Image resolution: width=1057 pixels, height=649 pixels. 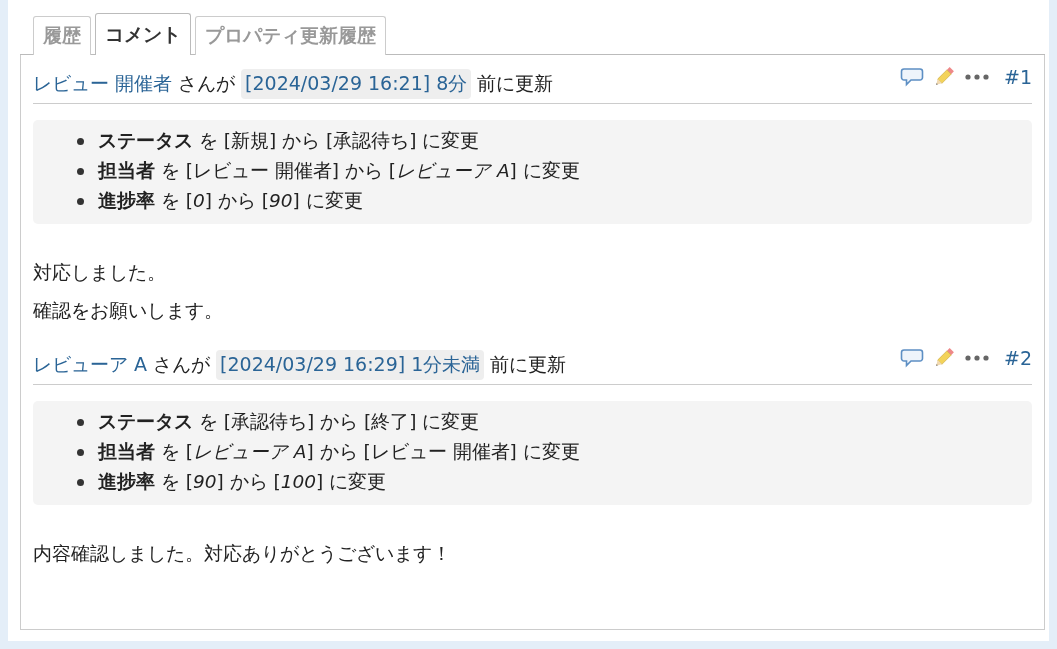 I want to click on change-item: 担当者 を [レビュー 開催者] から [レビューア A] に変更, so click(x=339, y=171).